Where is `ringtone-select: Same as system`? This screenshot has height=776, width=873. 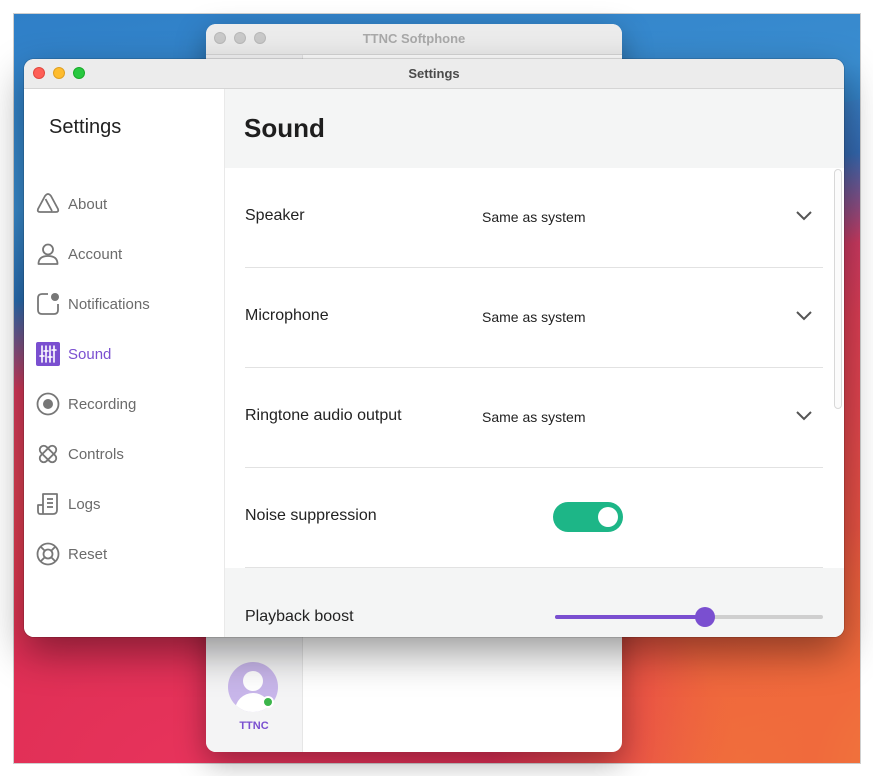 ringtone-select: Same as system is located at coordinates (533, 417).